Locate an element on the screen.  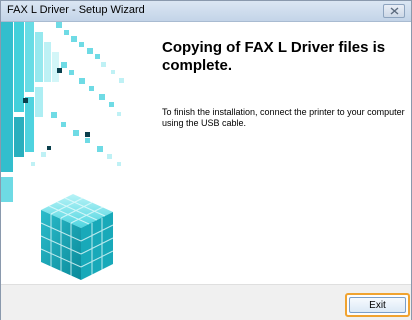
close-button is located at coordinates (394, 11).